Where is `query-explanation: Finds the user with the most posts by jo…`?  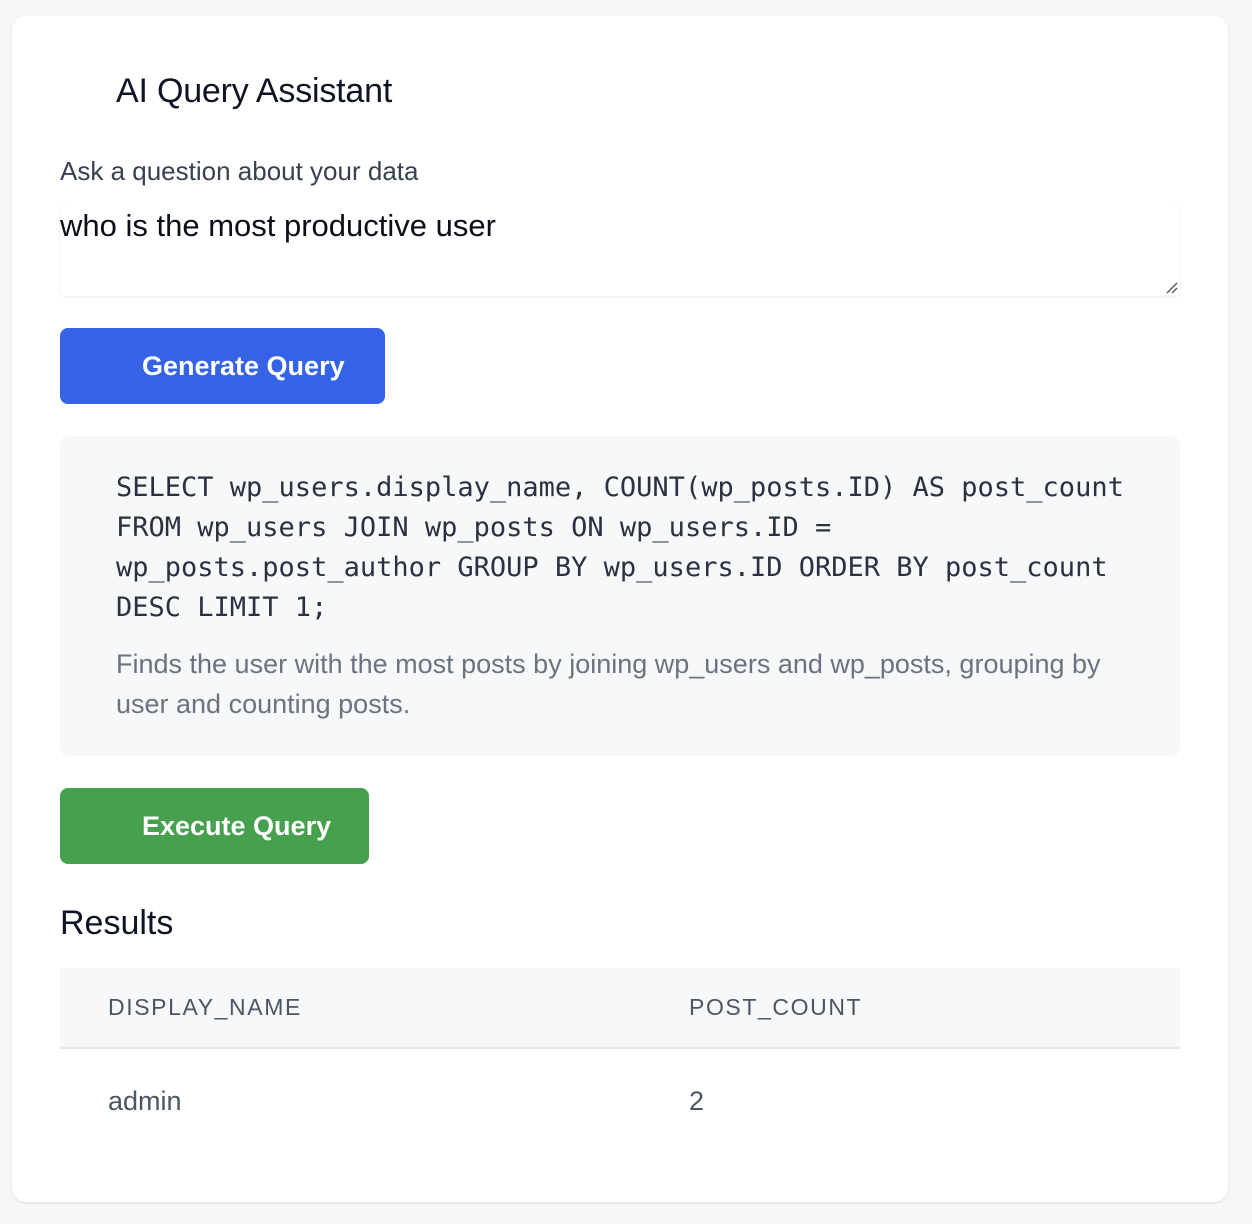 query-explanation: Finds the user with the most posts by jo… is located at coordinates (608, 684).